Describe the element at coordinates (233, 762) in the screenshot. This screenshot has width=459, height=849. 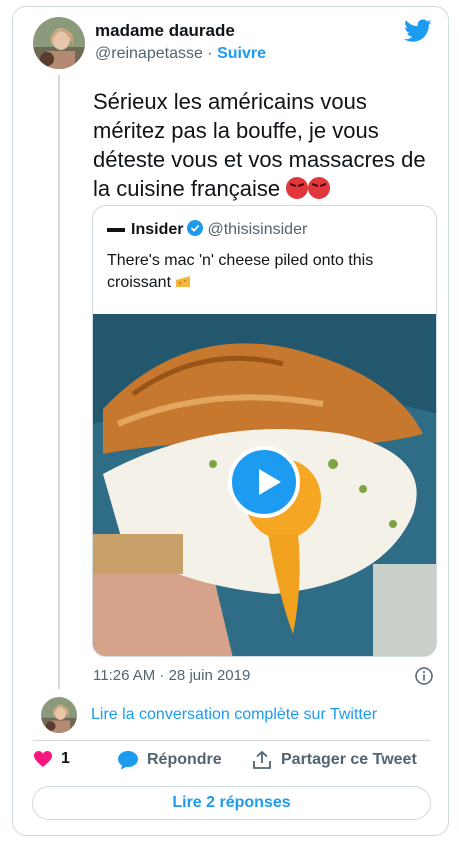
I see `action-bar: 1 Répondre Partager ce Tweet` at that location.